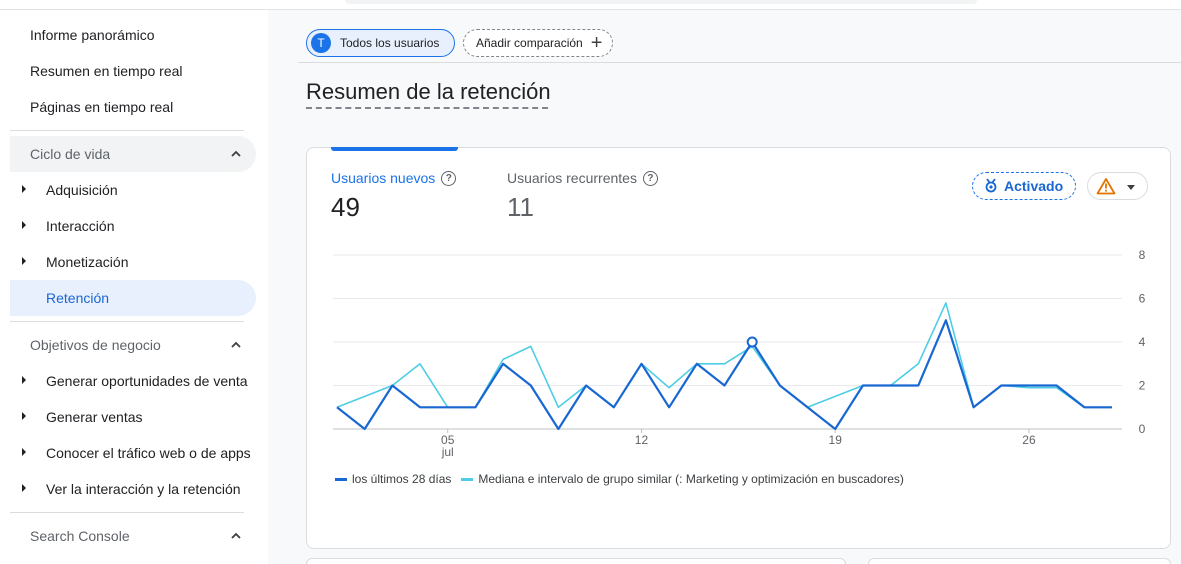 The height and width of the screenshot is (564, 1181). What do you see at coordinates (661, 2) in the screenshot?
I see `search-bar` at bounding box center [661, 2].